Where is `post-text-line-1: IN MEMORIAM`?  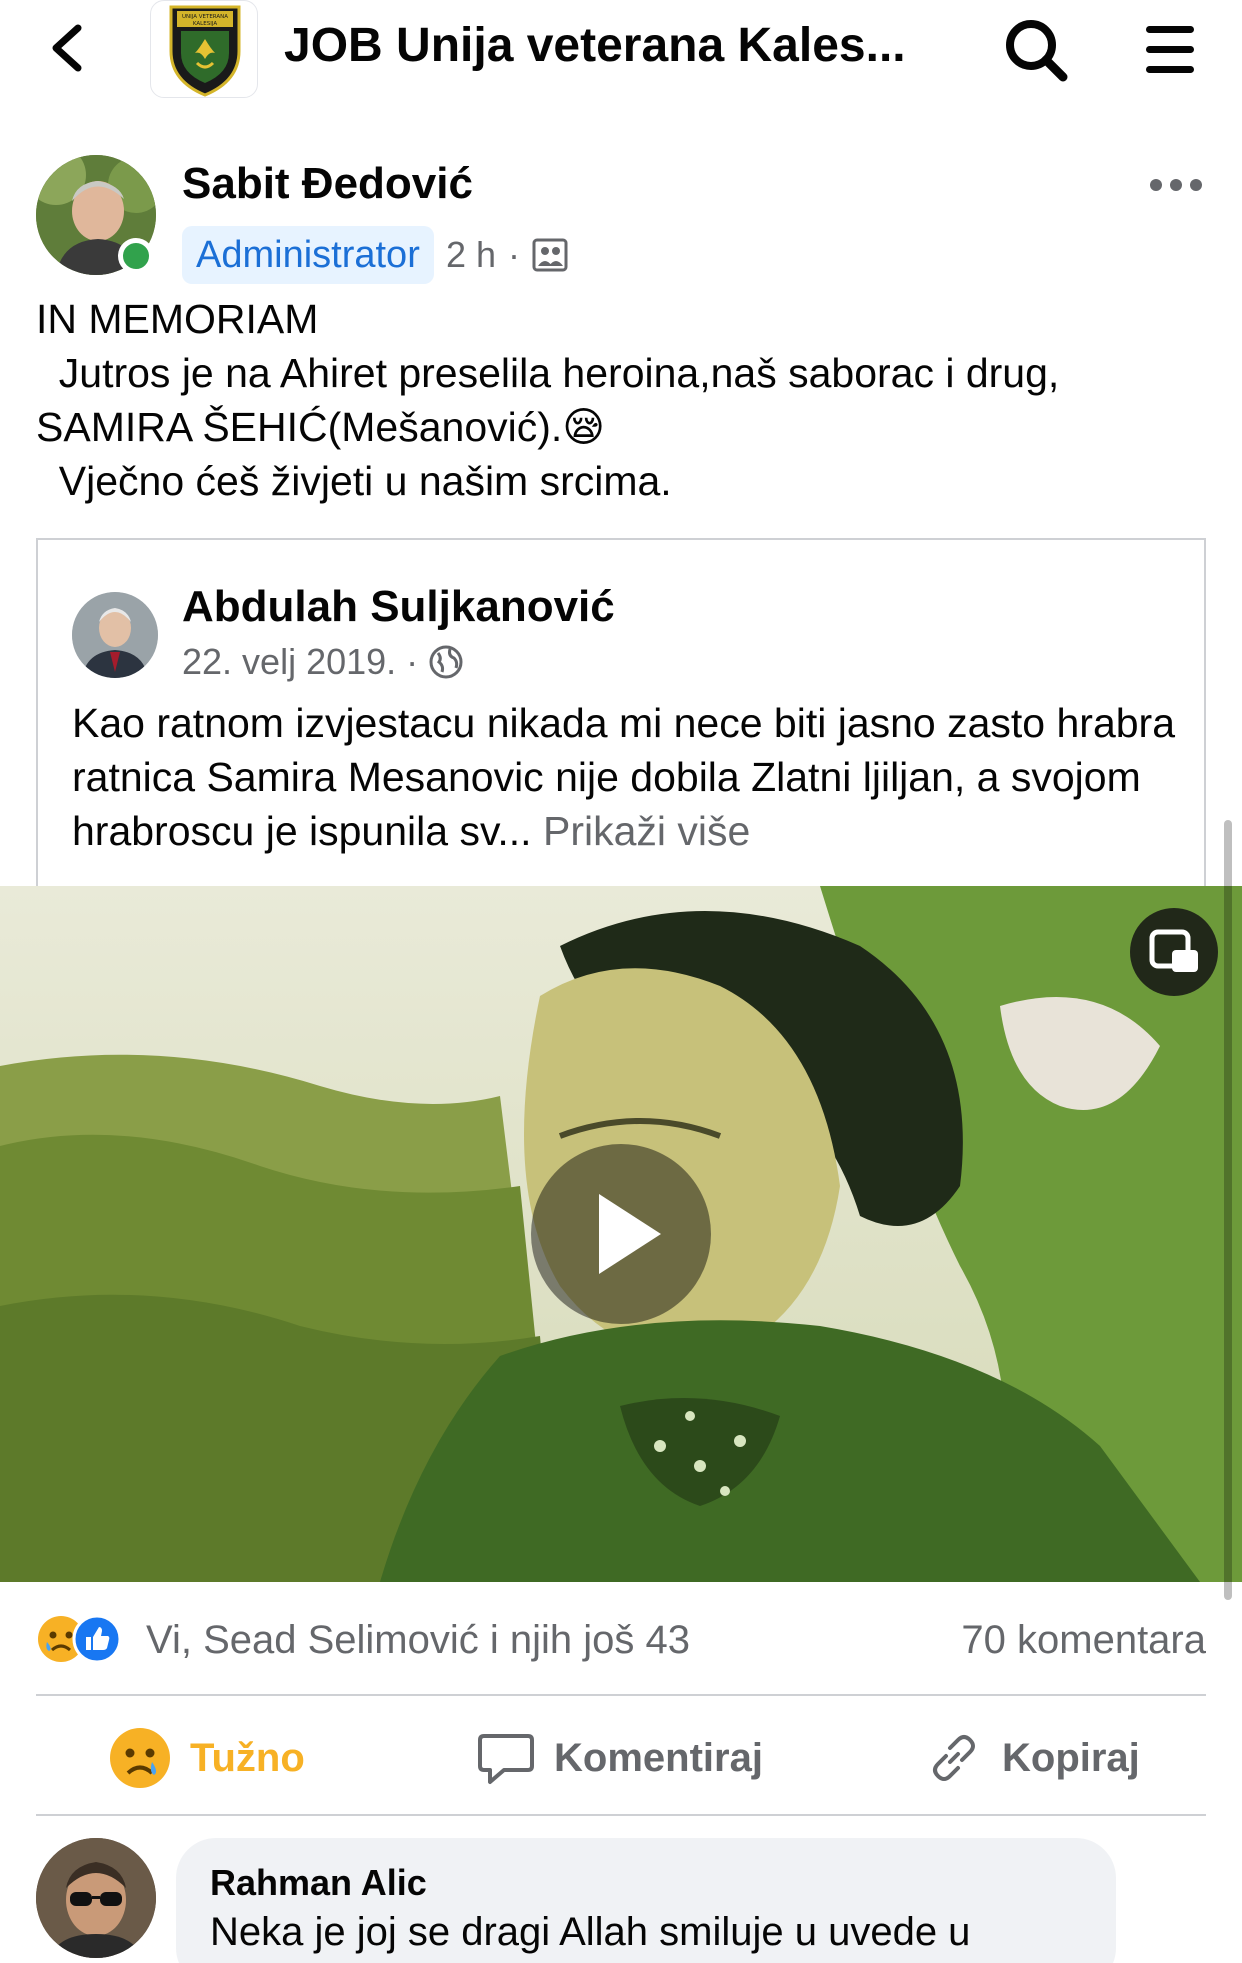
post-text-line-1: IN MEMORIAM is located at coordinates (177, 319).